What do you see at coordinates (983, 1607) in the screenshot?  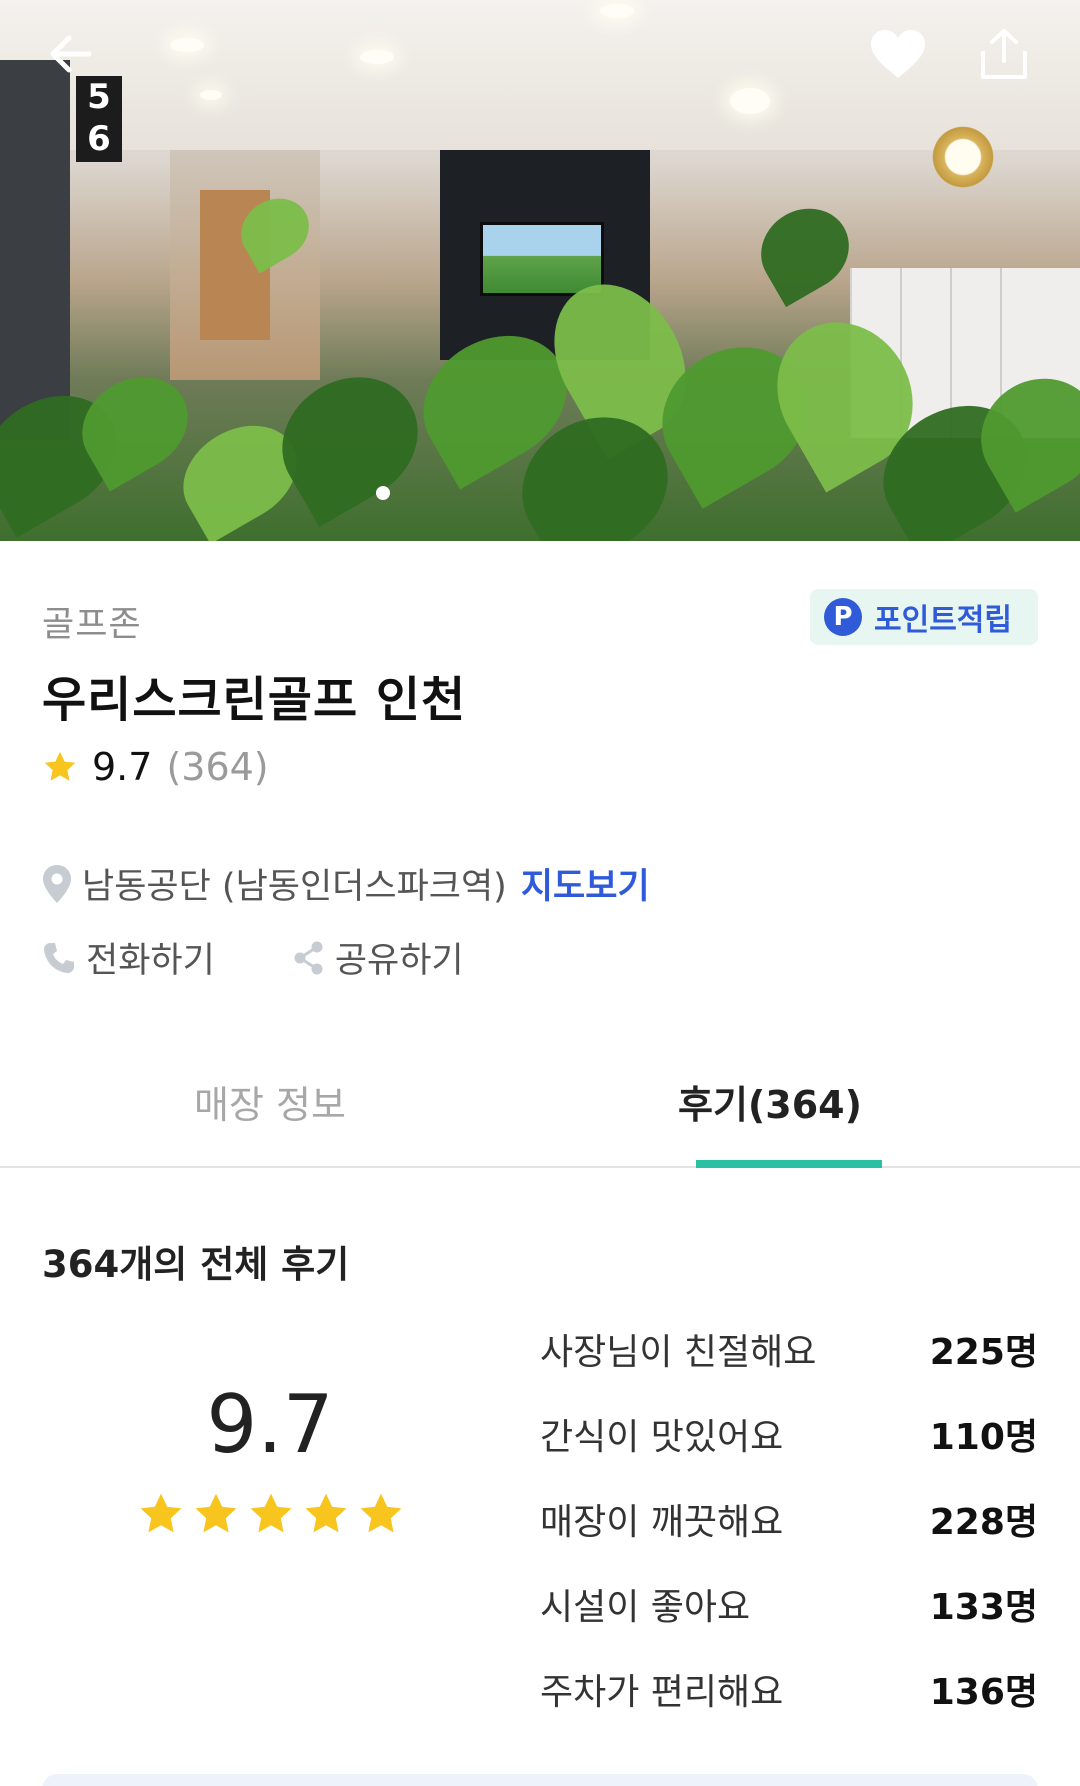 I see `keyword-count: 133명` at bounding box center [983, 1607].